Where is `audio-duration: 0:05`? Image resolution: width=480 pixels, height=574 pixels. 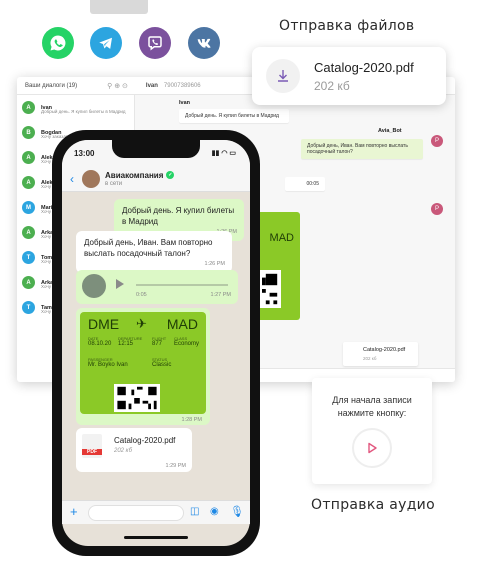 audio-duration: 0:05 is located at coordinates (141, 295).